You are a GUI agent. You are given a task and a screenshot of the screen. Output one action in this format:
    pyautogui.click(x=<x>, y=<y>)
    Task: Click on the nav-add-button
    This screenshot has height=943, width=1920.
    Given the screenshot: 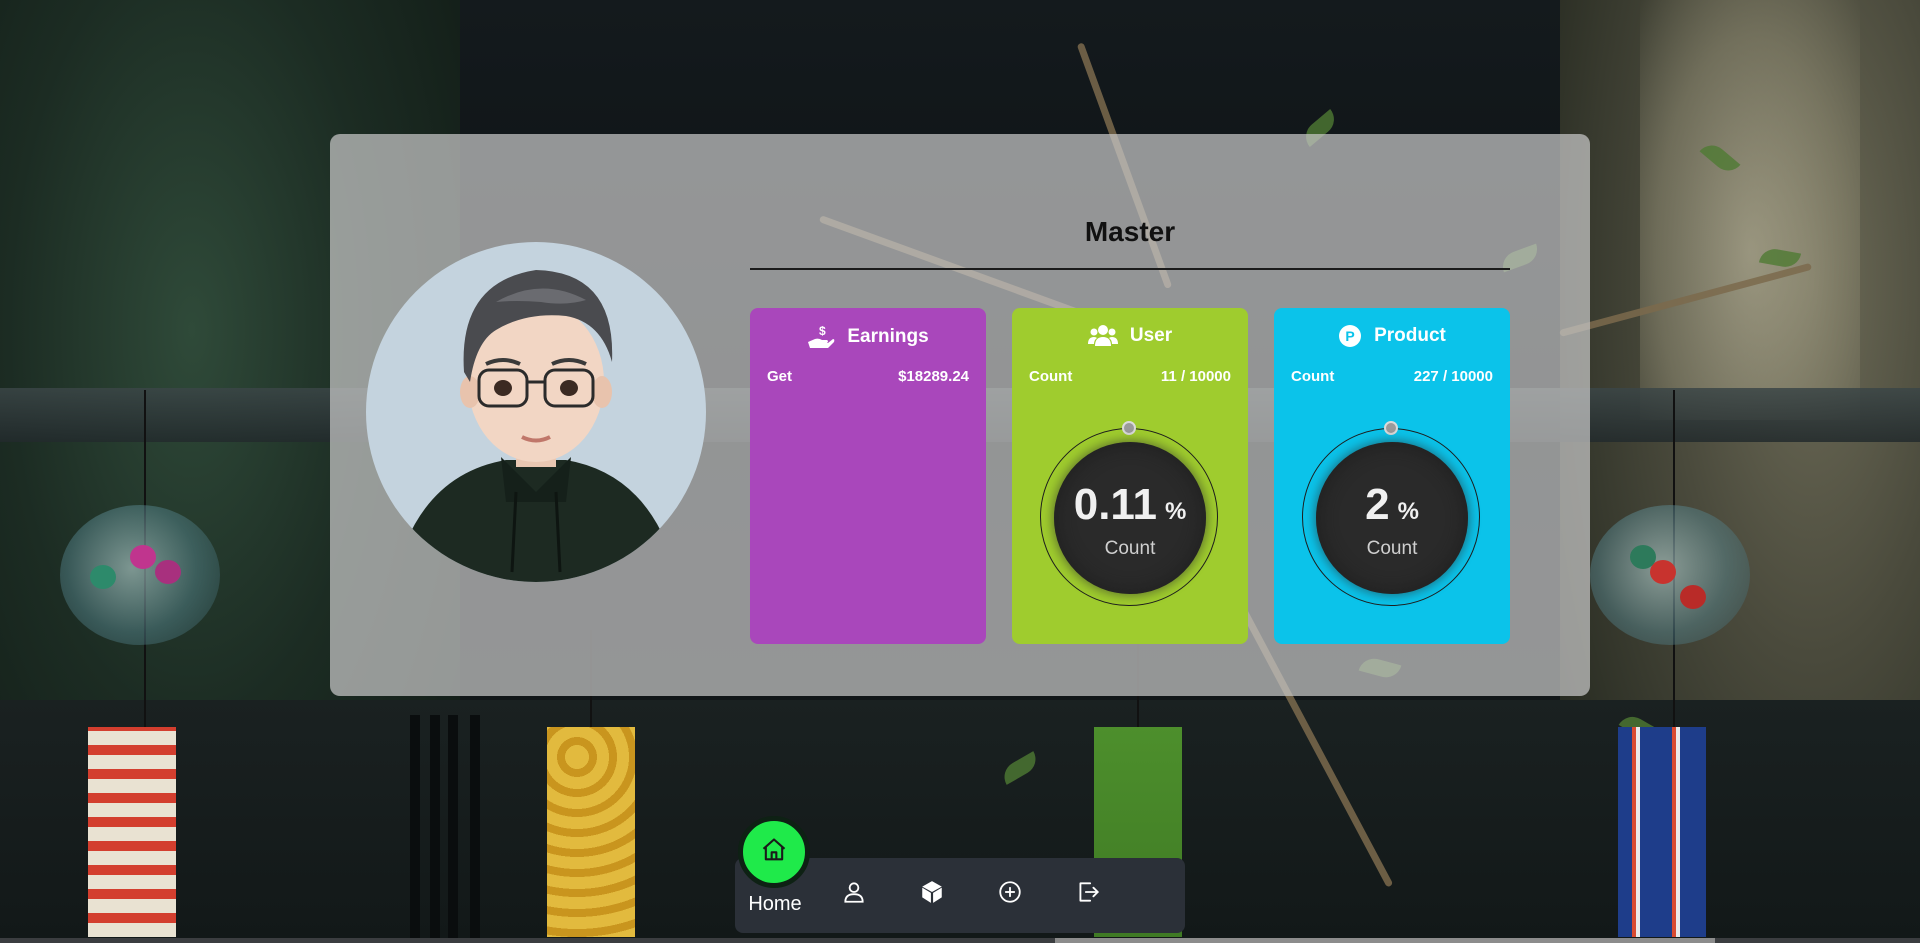 What is the action you would take?
    pyautogui.click(x=1010, y=894)
    